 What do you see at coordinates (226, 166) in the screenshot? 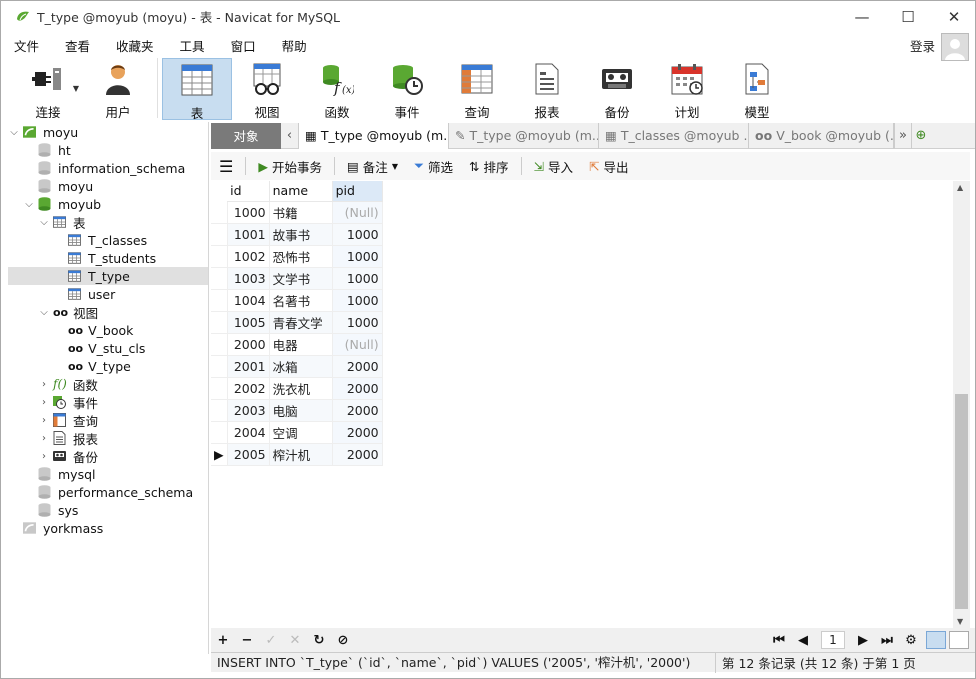
I see `grid-menu-button: ☰` at bounding box center [226, 166].